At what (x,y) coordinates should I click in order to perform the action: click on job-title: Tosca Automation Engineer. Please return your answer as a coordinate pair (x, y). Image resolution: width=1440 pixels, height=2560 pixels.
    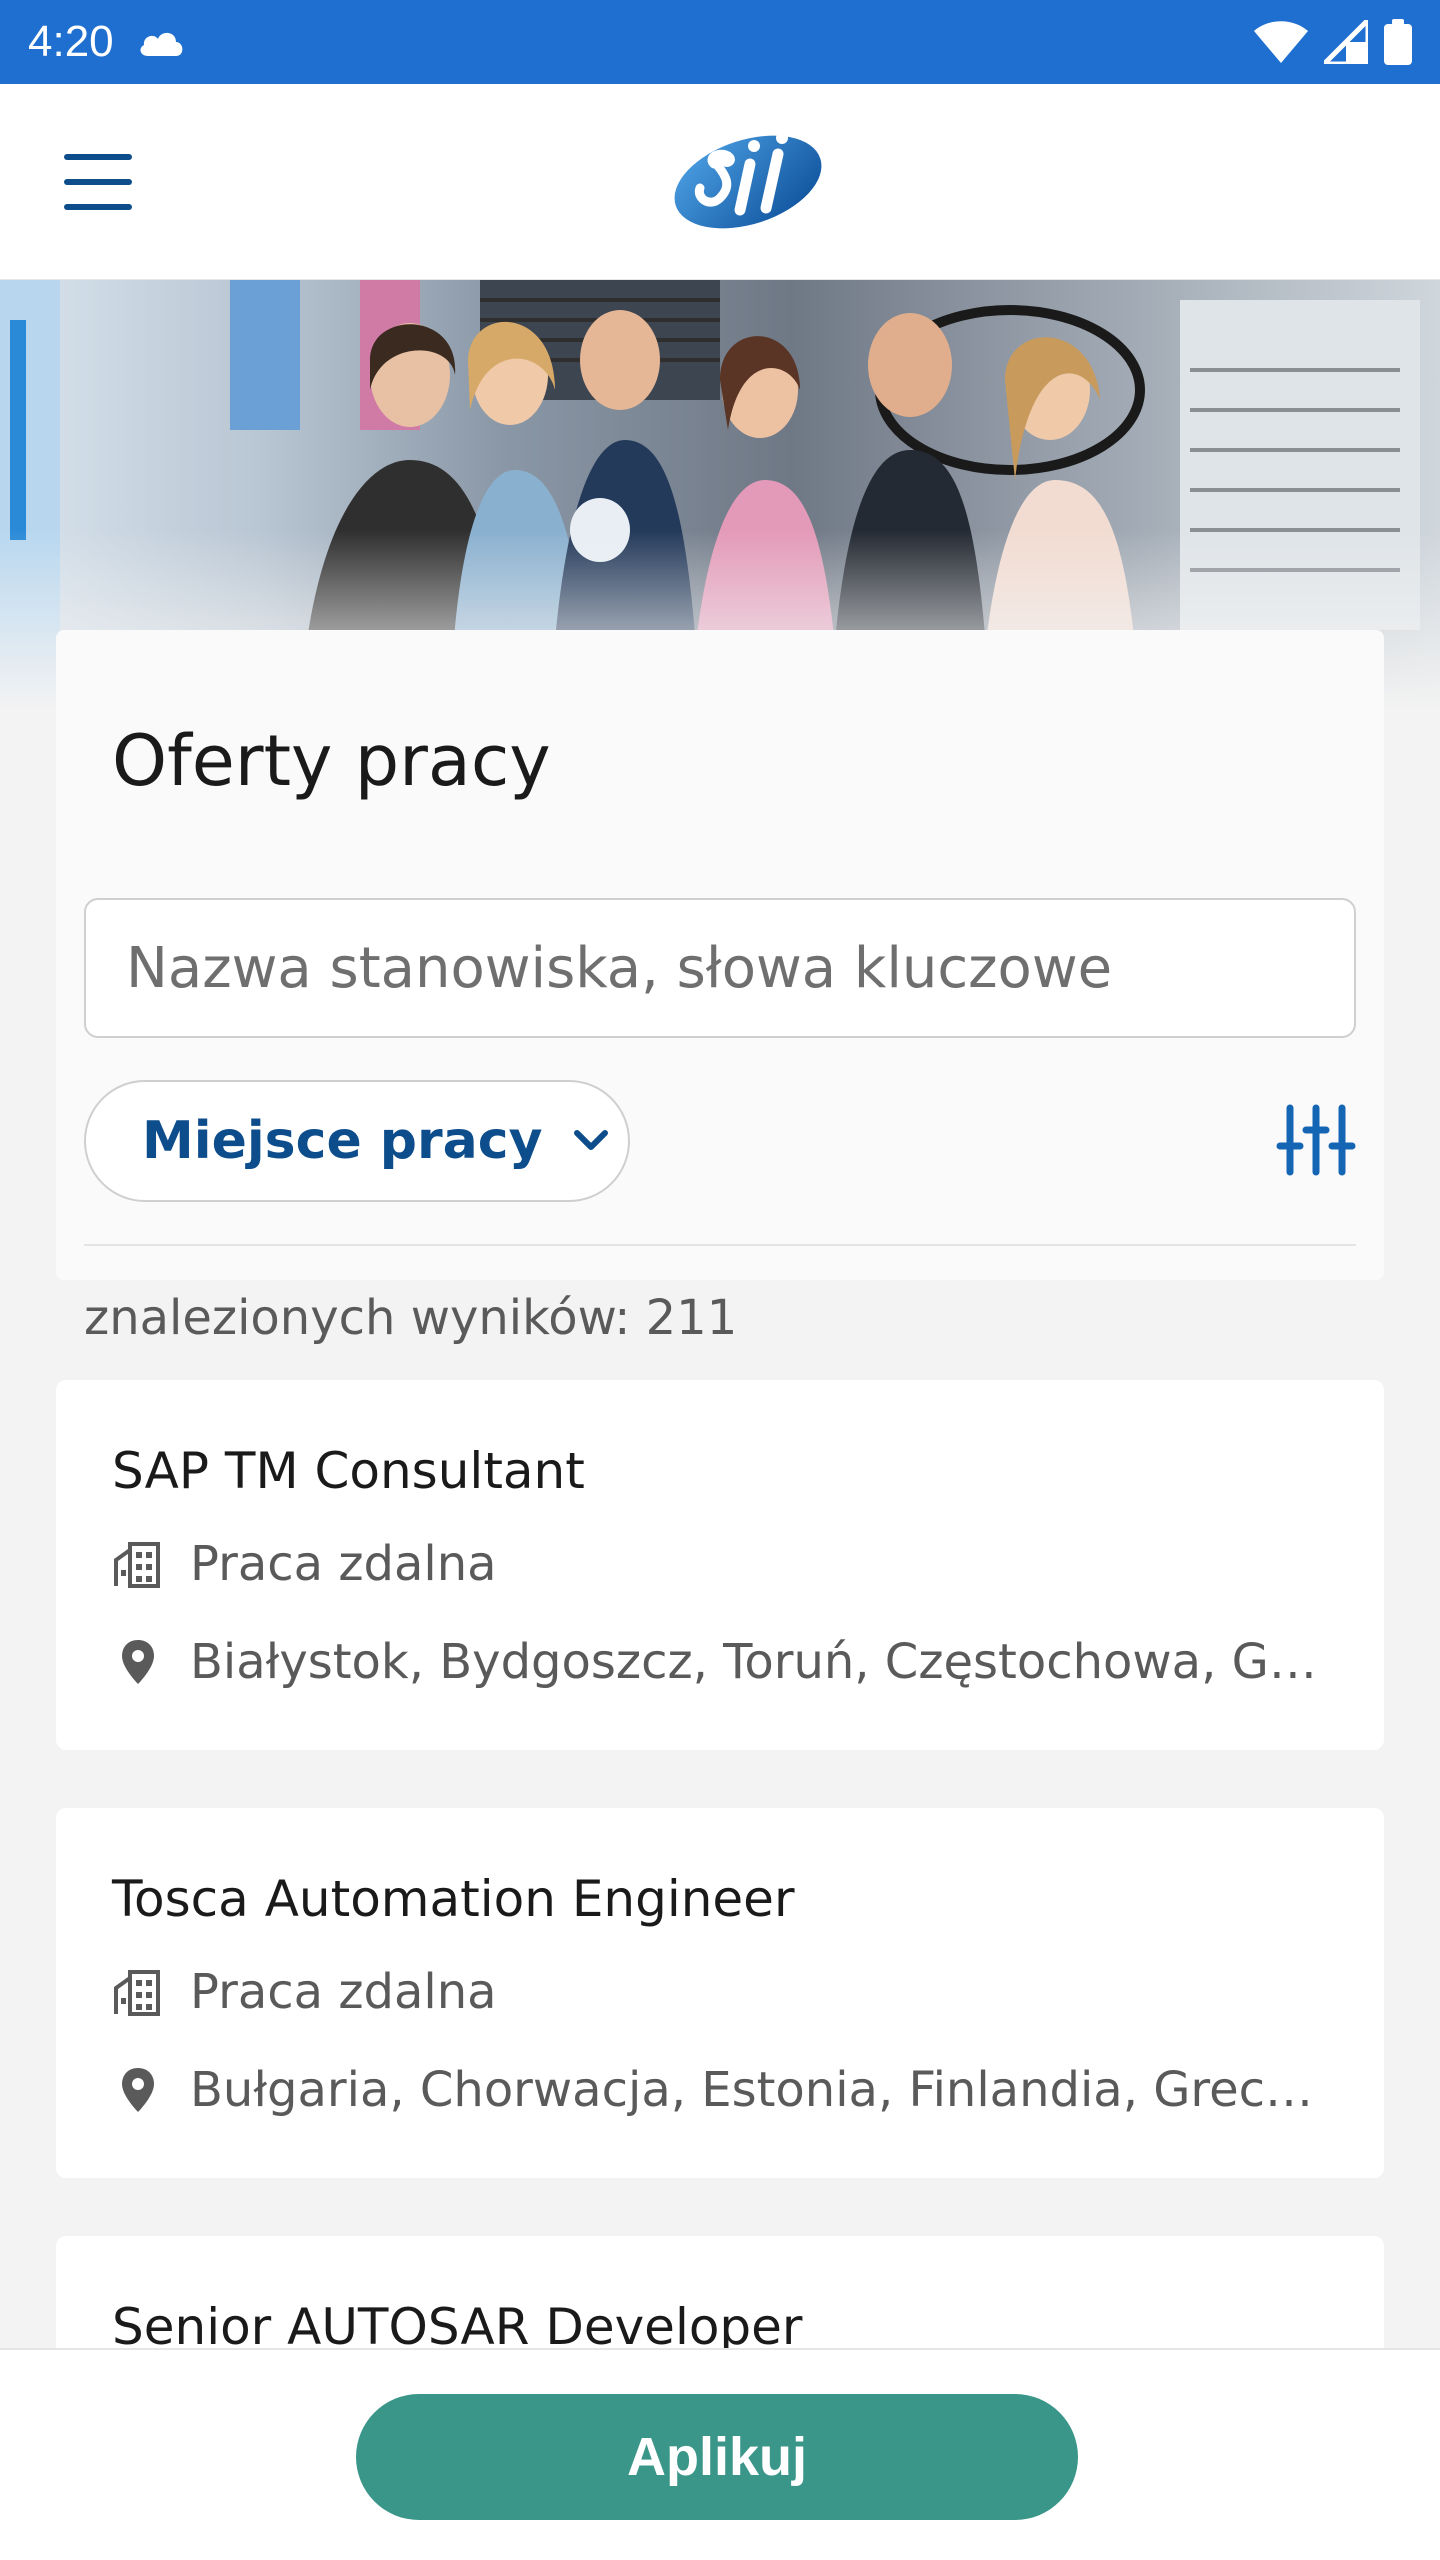
    Looking at the image, I should click on (453, 1899).